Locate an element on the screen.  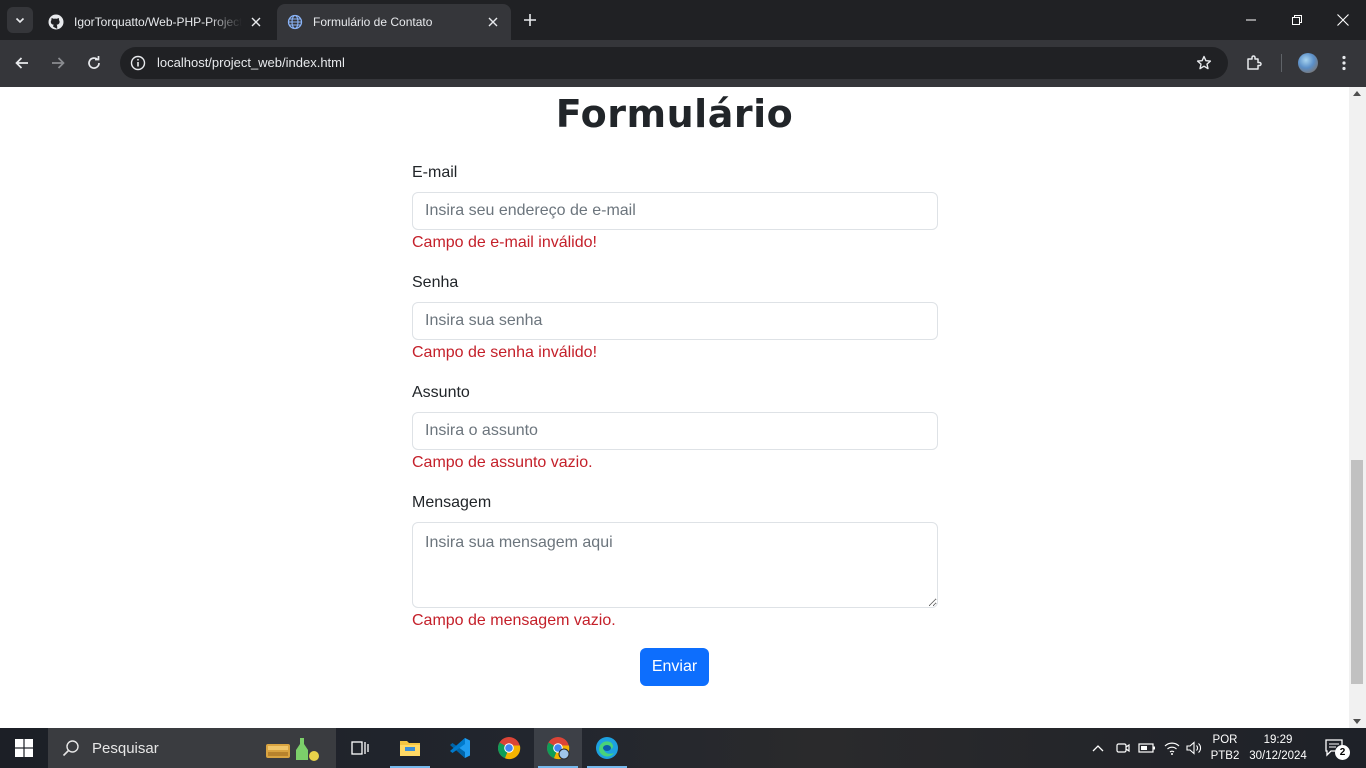
toolbar-divider is located at coordinates (1281, 63).